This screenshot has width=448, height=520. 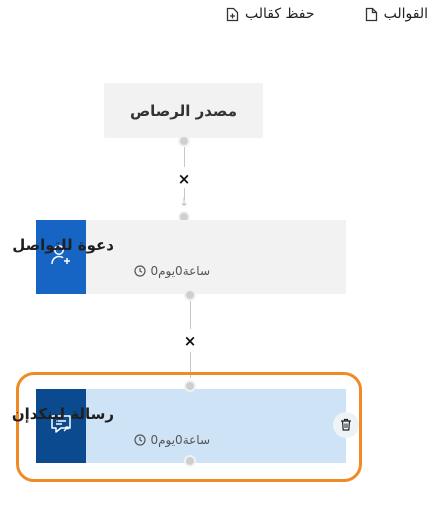 I want to click on step-node-linkedin-message: رسالة لينكدإن ساعة0يوم0, so click(x=179, y=426).